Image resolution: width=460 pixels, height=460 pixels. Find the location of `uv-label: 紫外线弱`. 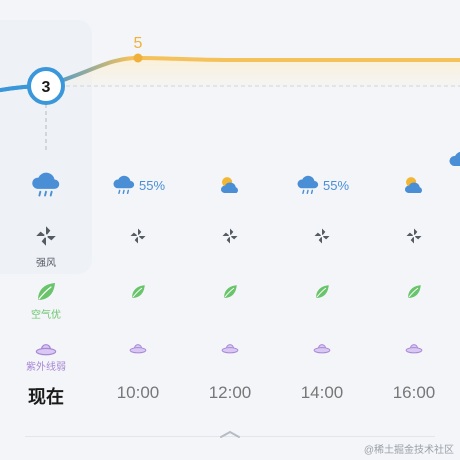

uv-label: 紫外线弱 is located at coordinates (46, 367).